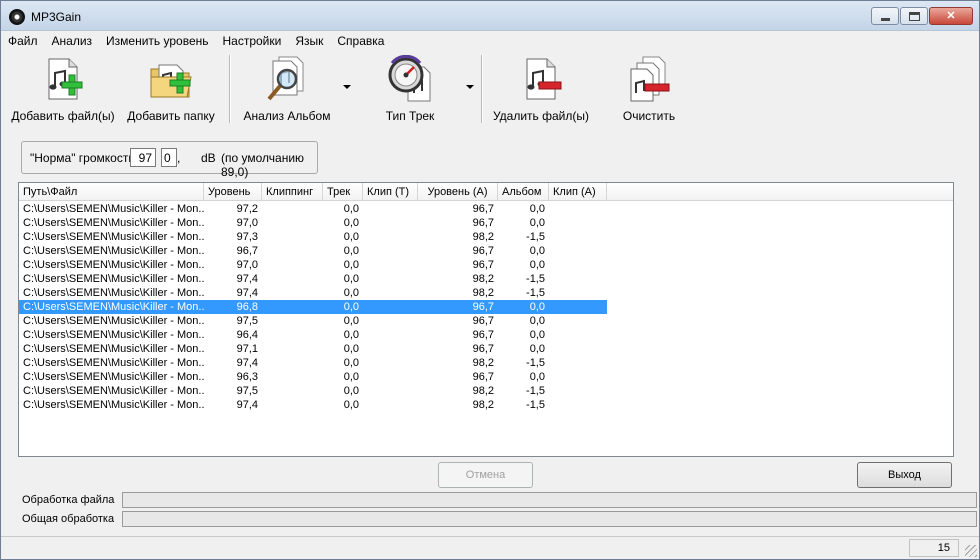 The image size is (980, 560). Describe the element at coordinates (287, 89) in the screenshot. I see `analysis-album-button: Анализ Альбом` at that location.